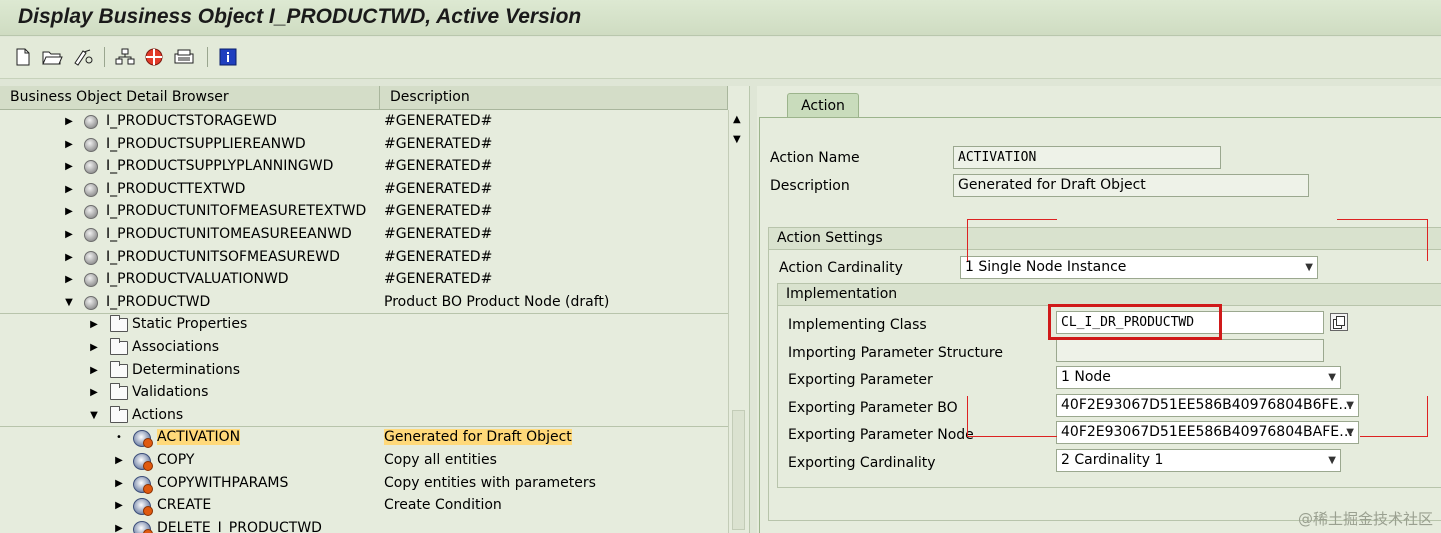 The width and height of the screenshot is (1441, 533). I want to click on action-cardinality-value: 1 Single Node Instance, so click(1046, 267).